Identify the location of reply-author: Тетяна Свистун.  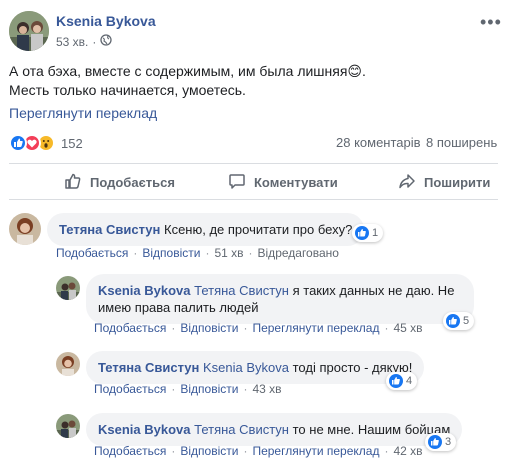
(148, 367).